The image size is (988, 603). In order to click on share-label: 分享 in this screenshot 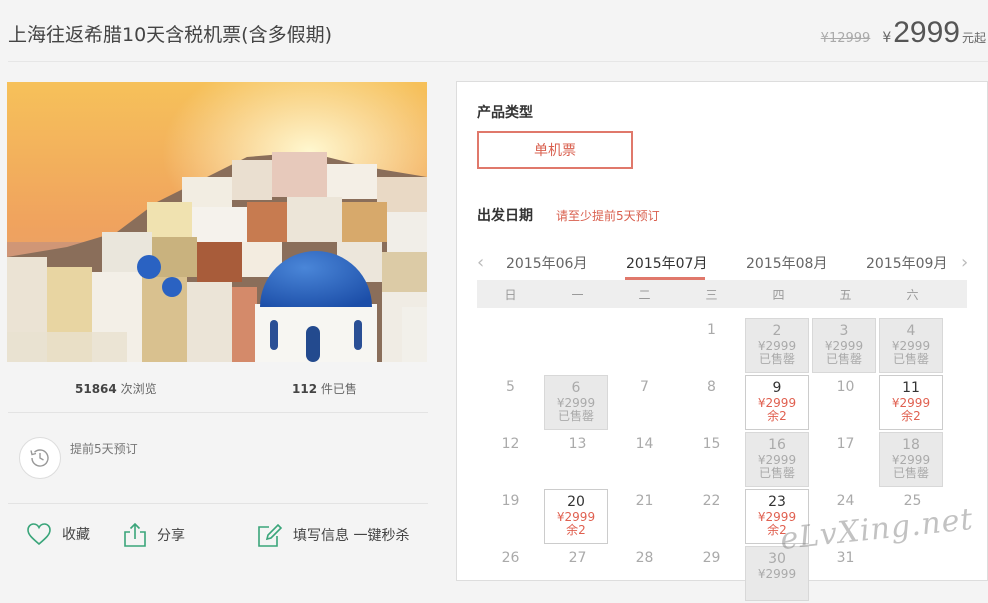, I will do `click(171, 536)`.